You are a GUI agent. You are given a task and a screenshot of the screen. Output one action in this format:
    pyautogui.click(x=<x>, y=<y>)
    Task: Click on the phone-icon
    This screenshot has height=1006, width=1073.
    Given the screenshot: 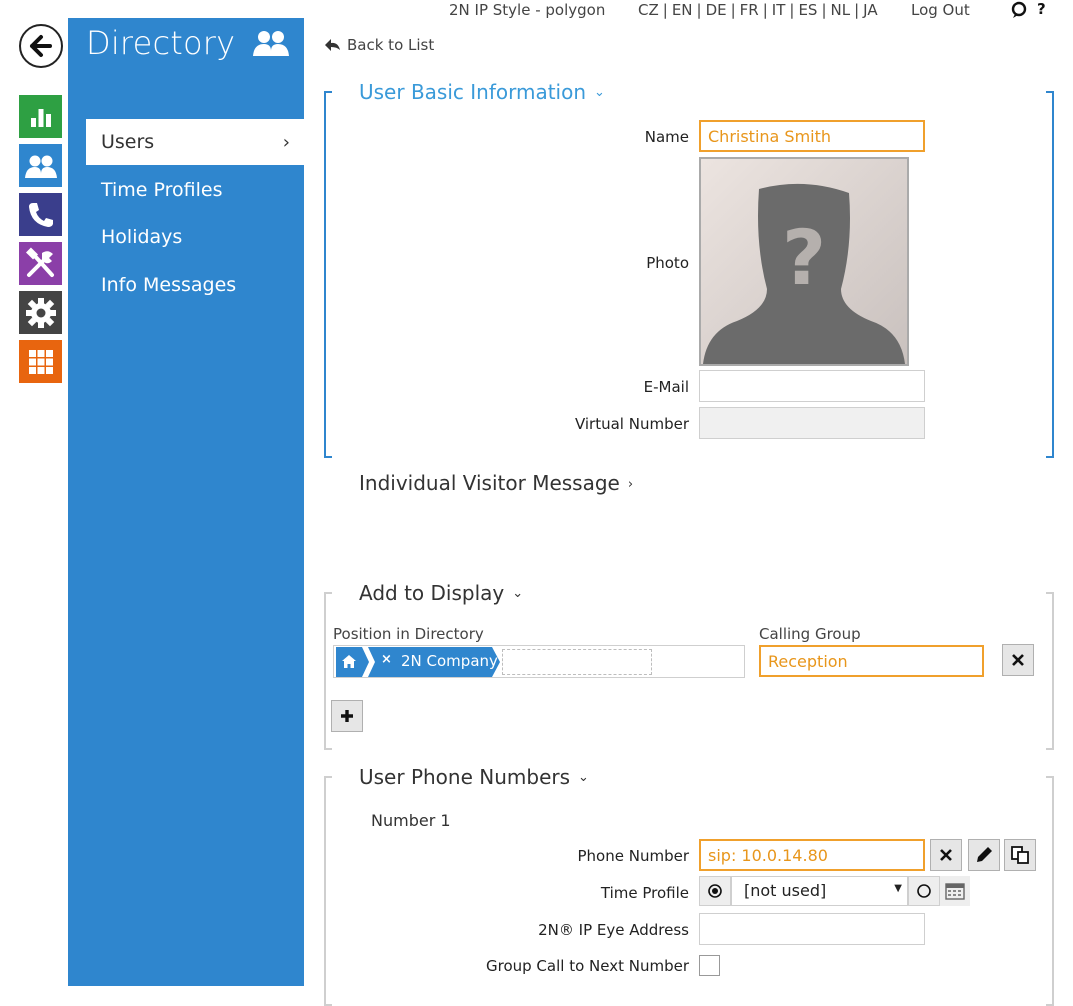 What is the action you would take?
    pyautogui.click(x=40, y=214)
    